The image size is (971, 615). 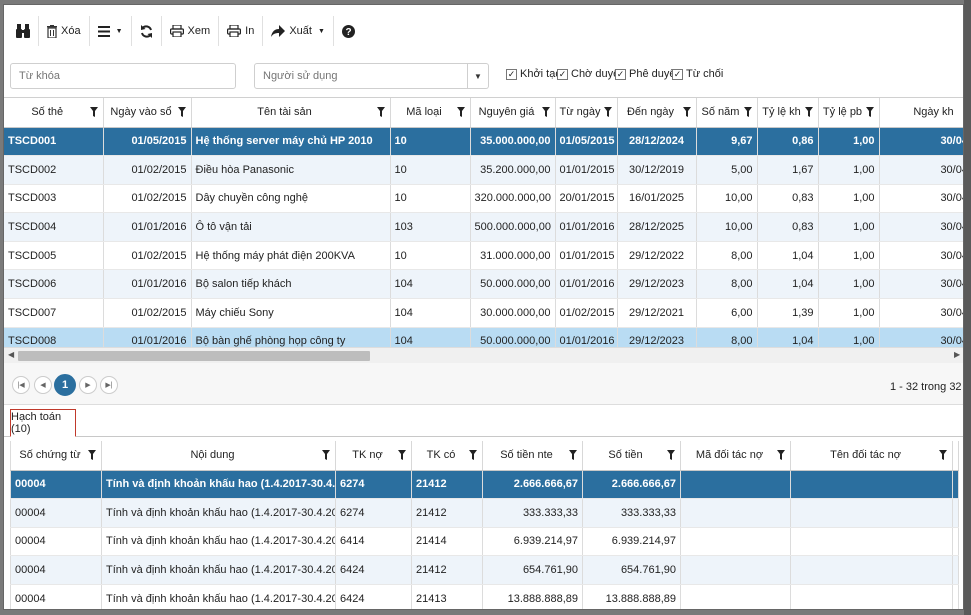 What do you see at coordinates (218, 456) in the screenshot?
I see `column-header: Nội dung` at bounding box center [218, 456].